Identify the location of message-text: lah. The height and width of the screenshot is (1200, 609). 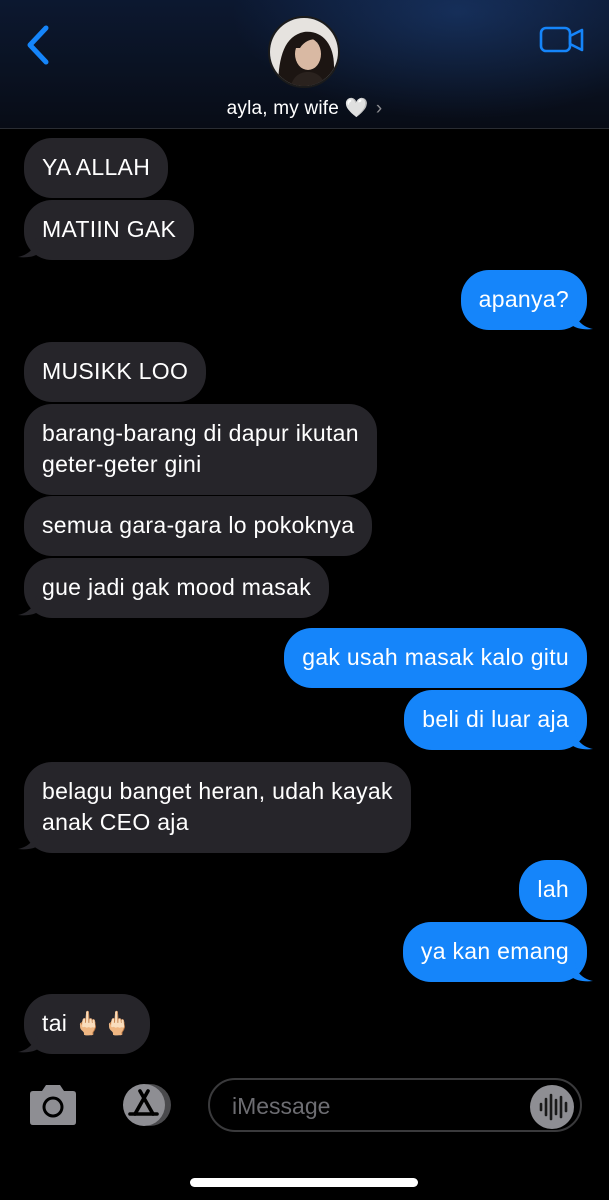
(553, 889).